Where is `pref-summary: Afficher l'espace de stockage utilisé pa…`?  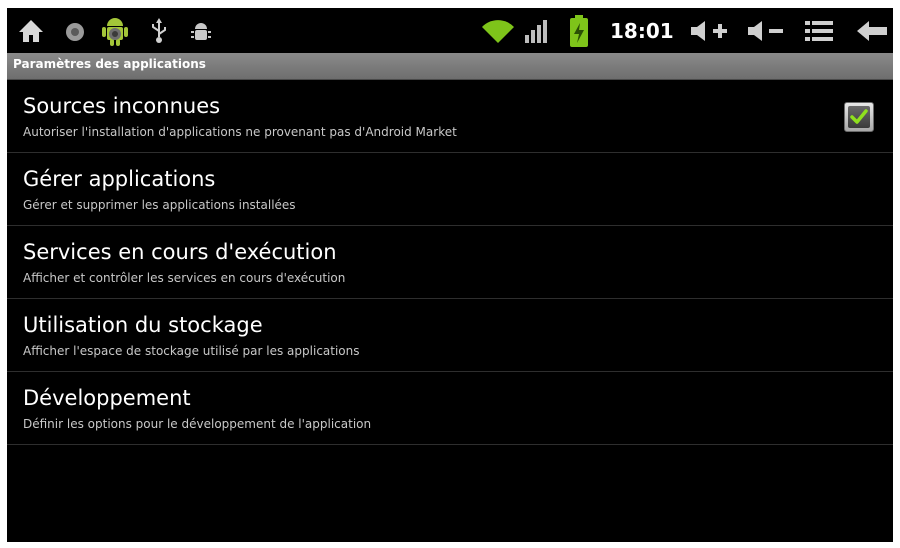
pref-summary: Afficher l'espace de stockage utilisé pa… is located at coordinates (191, 351).